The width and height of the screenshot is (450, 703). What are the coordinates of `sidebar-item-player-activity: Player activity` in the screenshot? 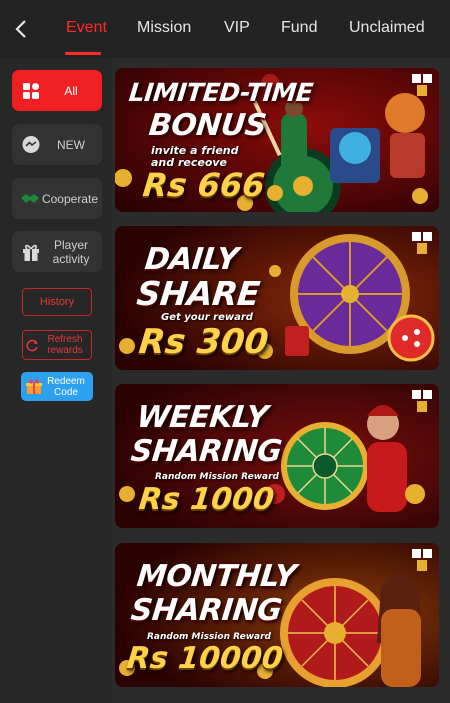 It's located at (57, 251).